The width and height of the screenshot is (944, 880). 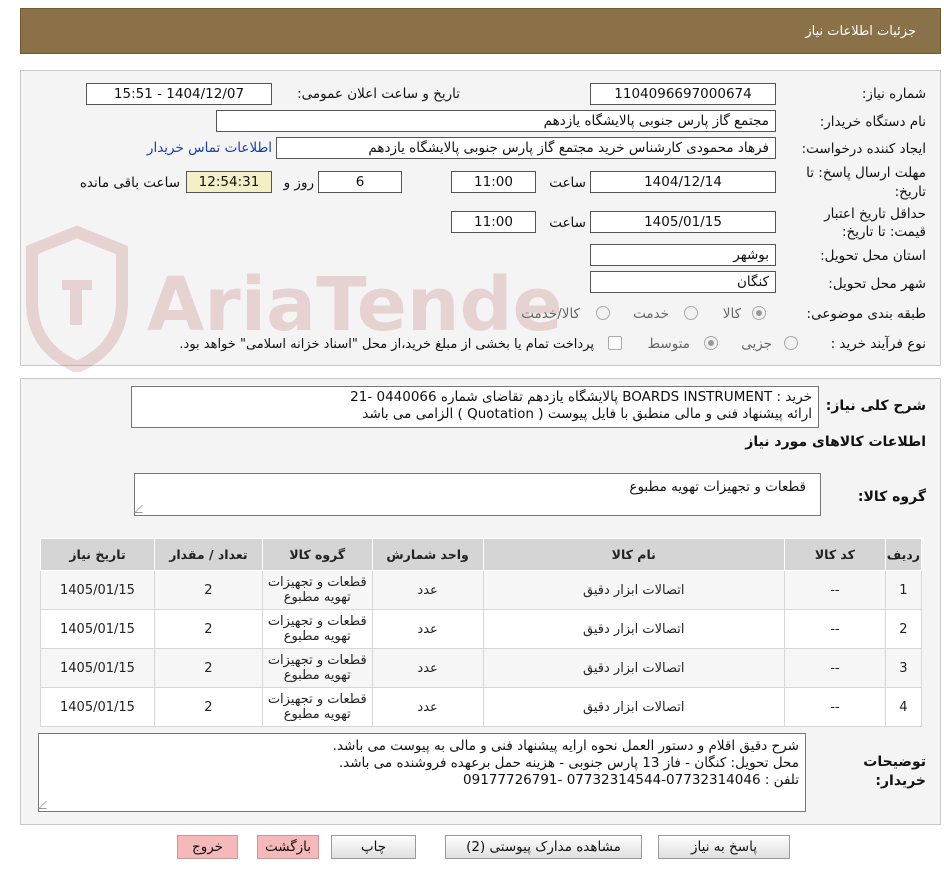 What do you see at coordinates (378, 94) in the screenshot?
I see `announce-date-label: تاریخ و ساعت اعلان عمومی:` at bounding box center [378, 94].